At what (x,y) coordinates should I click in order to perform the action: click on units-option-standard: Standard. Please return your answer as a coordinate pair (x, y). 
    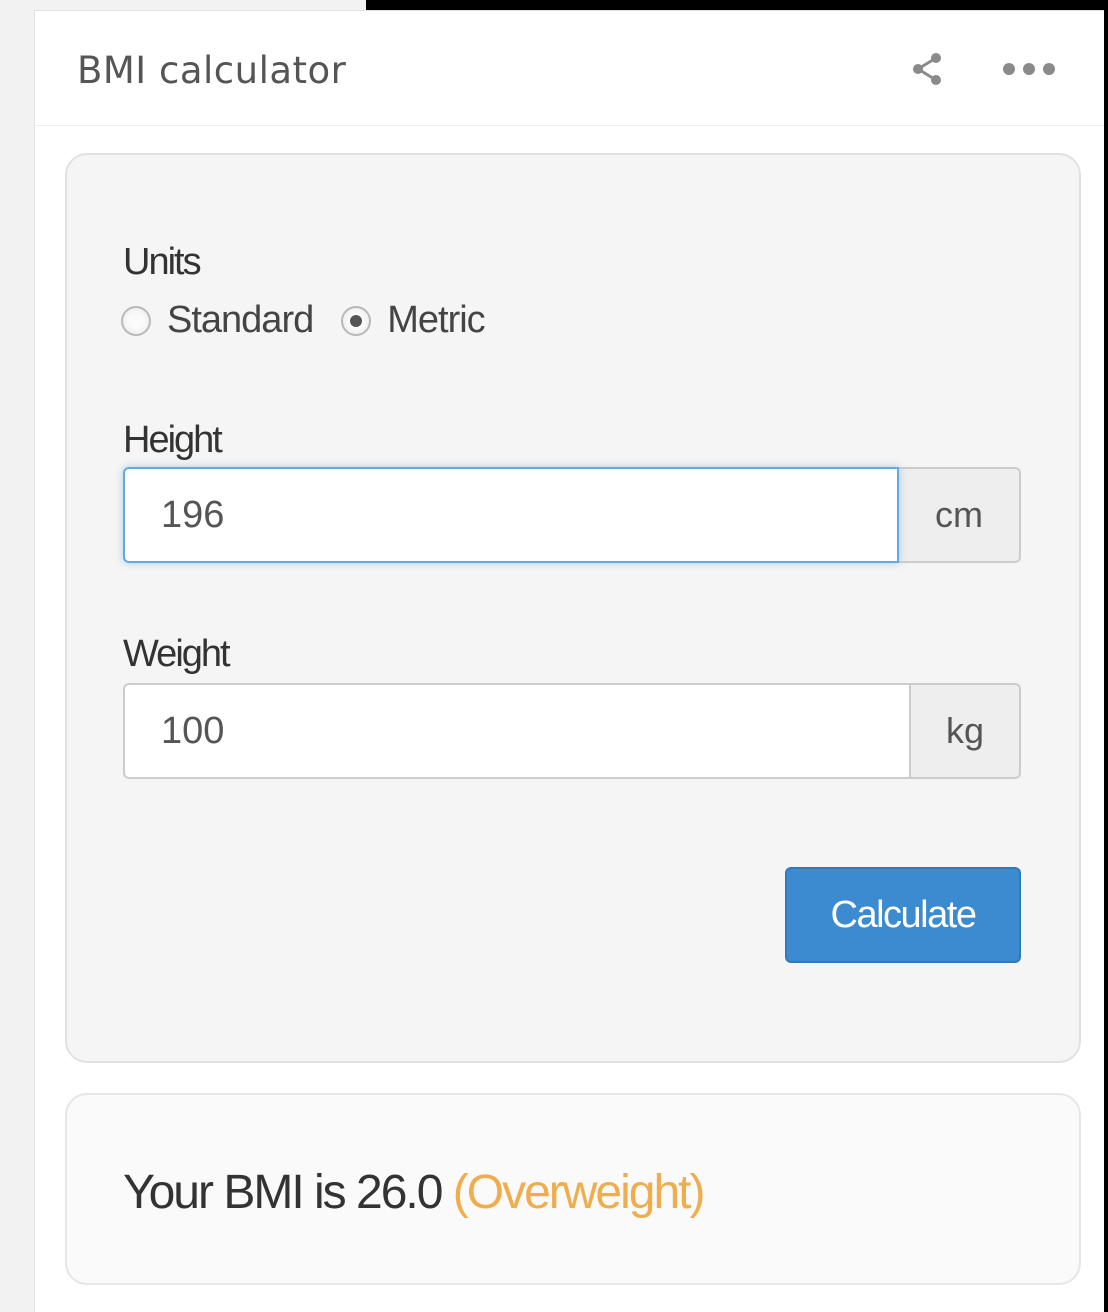
    Looking at the image, I should click on (217, 320).